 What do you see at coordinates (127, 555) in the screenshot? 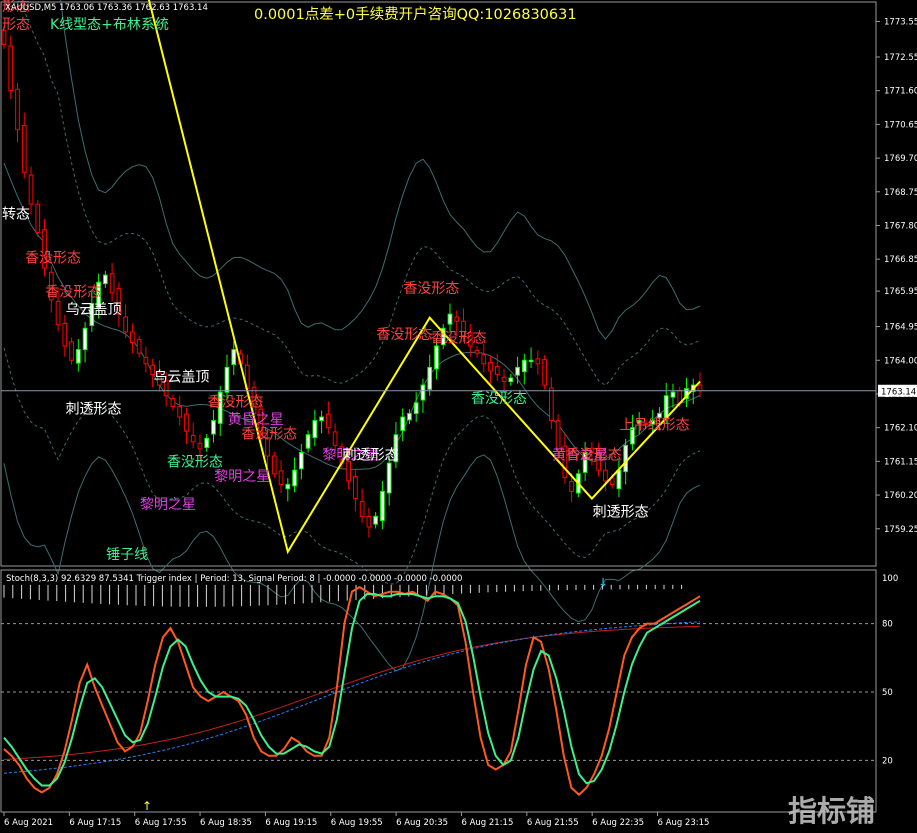
I see `pattern-label: 锤子线` at bounding box center [127, 555].